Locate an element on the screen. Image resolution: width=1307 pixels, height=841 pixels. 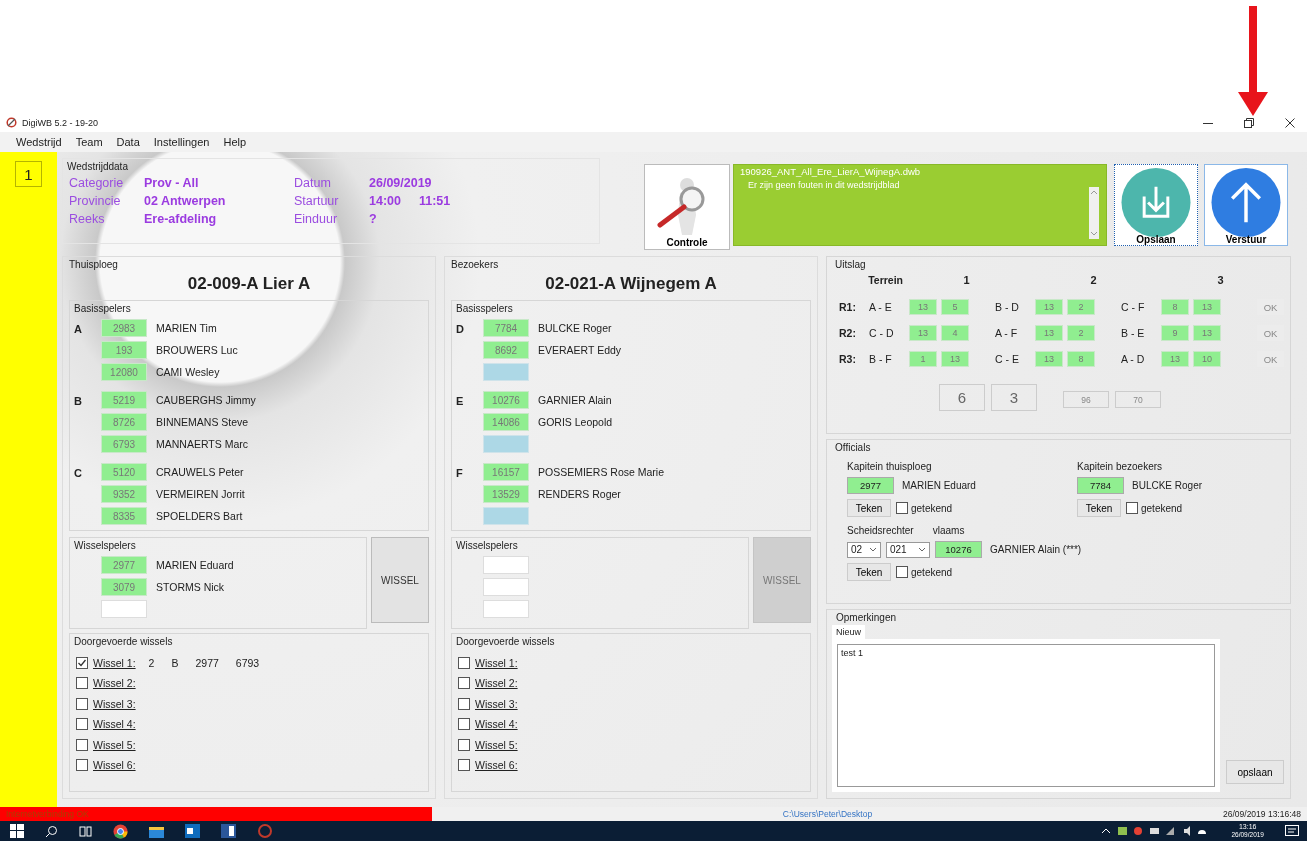
document-icon is located at coordinates (228, 831).